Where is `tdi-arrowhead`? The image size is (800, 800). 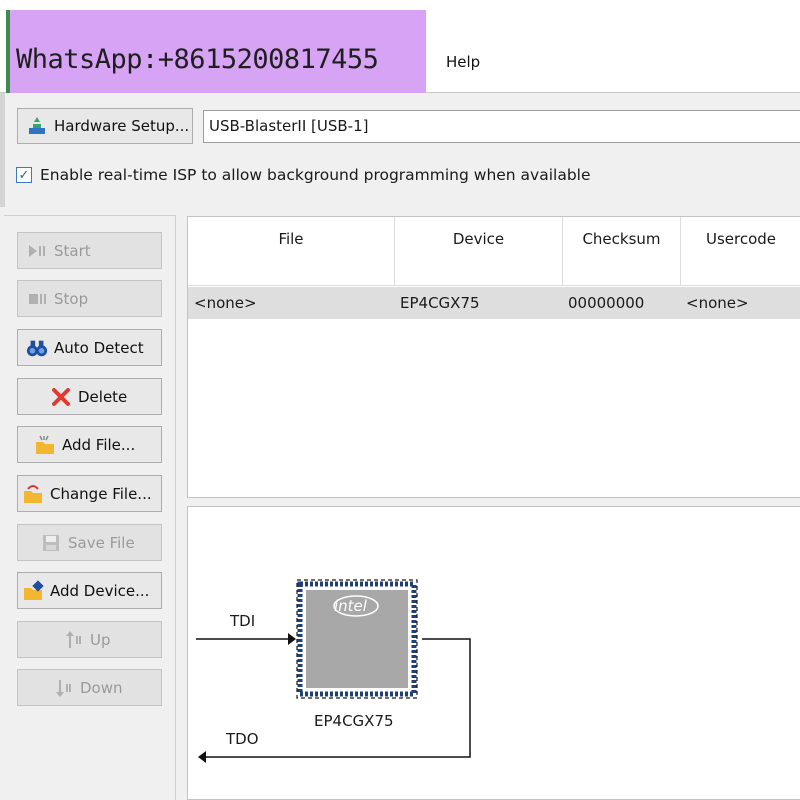
tdi-arrowhead is located at coordinates (292, 639).